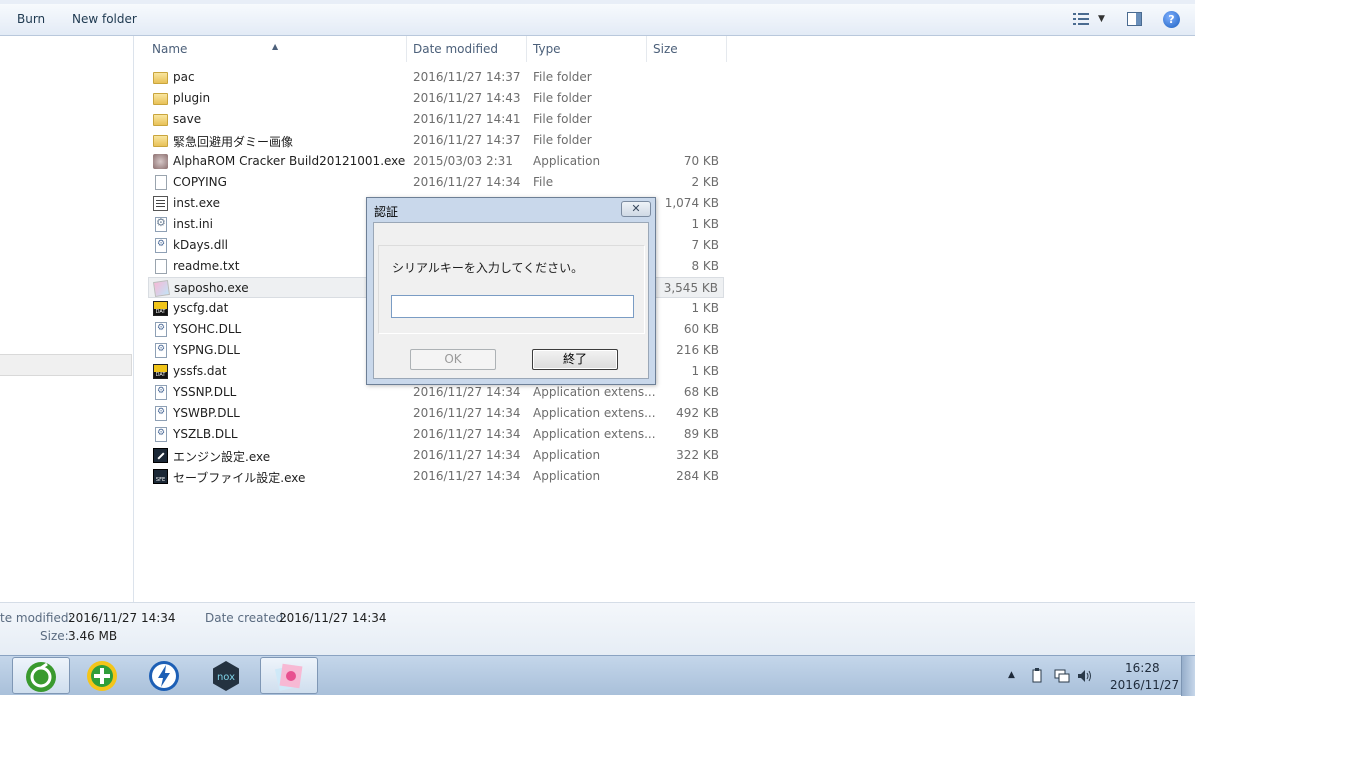 The height and width of the screenshot is (768, 1366). I want to click on dialog-close-icon: ✕, so click(636, 209).